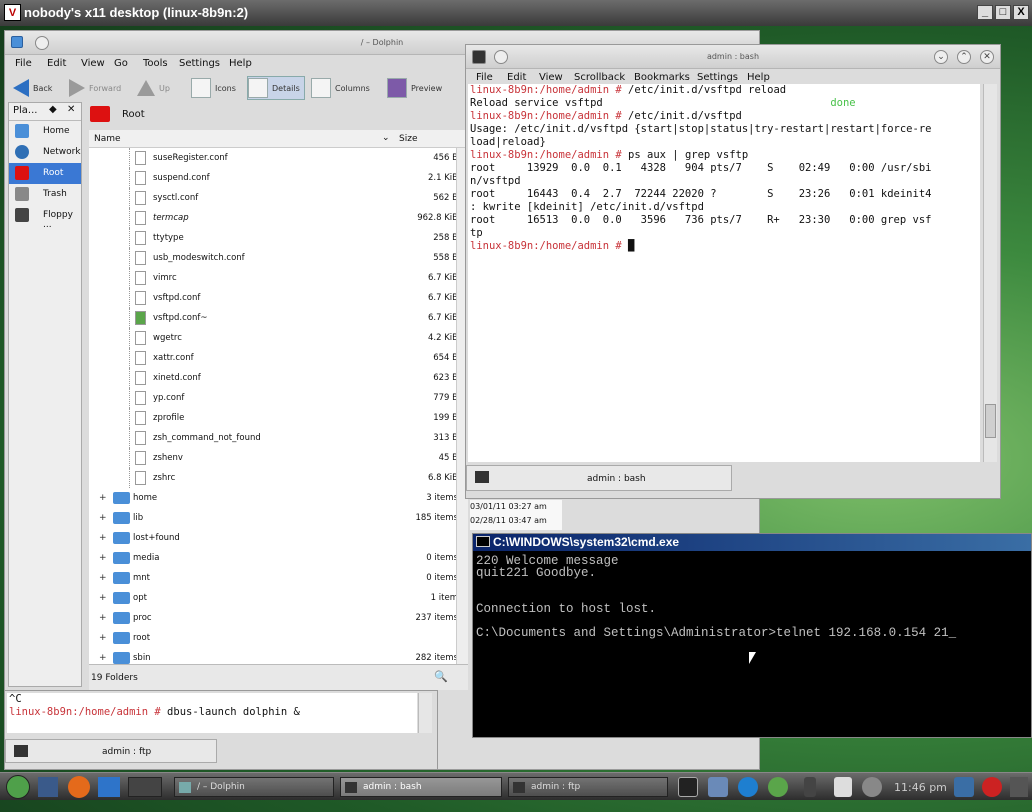 The width and height of the screenshot is (1032, 812). I want to click on volume-tray-icon, so click(810, 787).